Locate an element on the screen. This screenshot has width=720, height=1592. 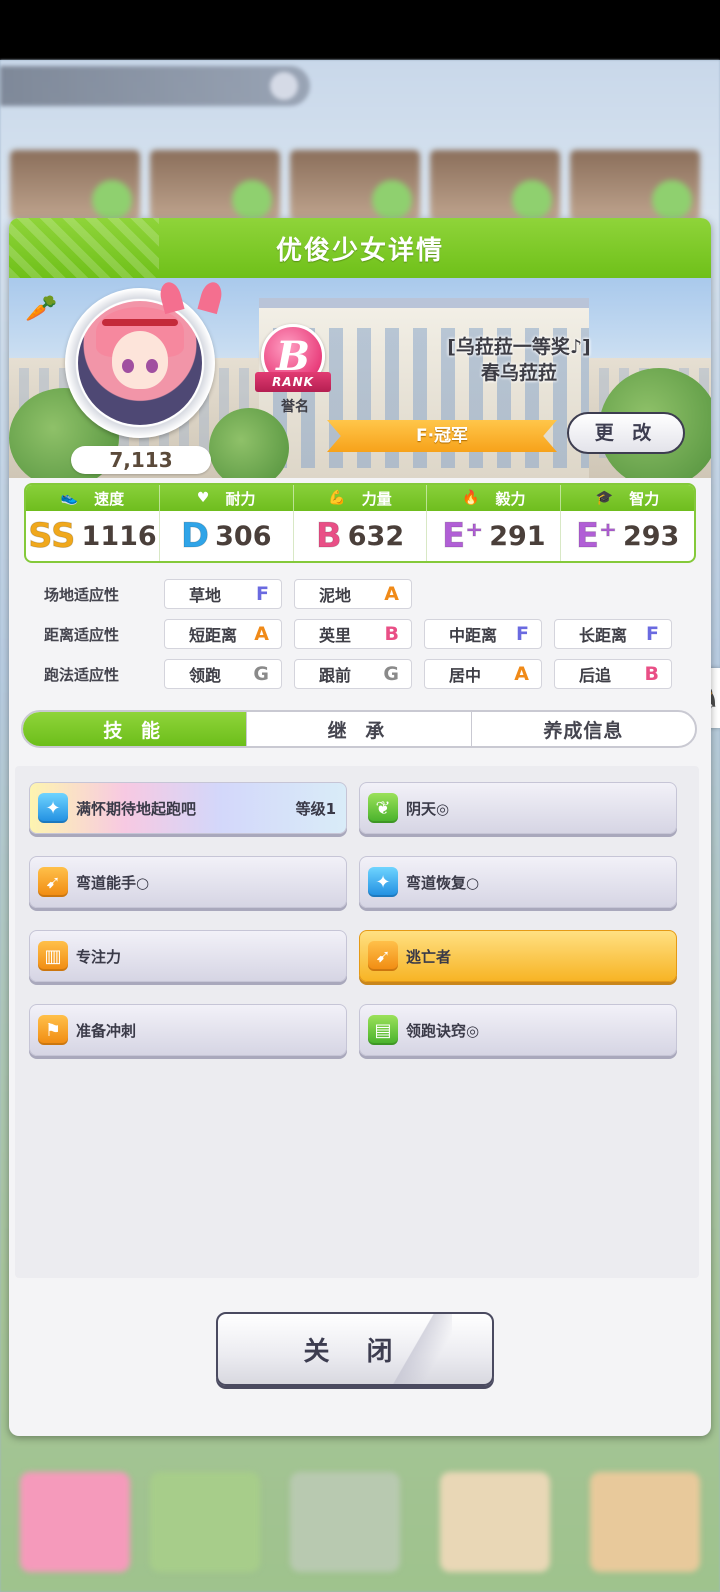
aptitude-late: 居中 A is located at coordinates (483, 674).